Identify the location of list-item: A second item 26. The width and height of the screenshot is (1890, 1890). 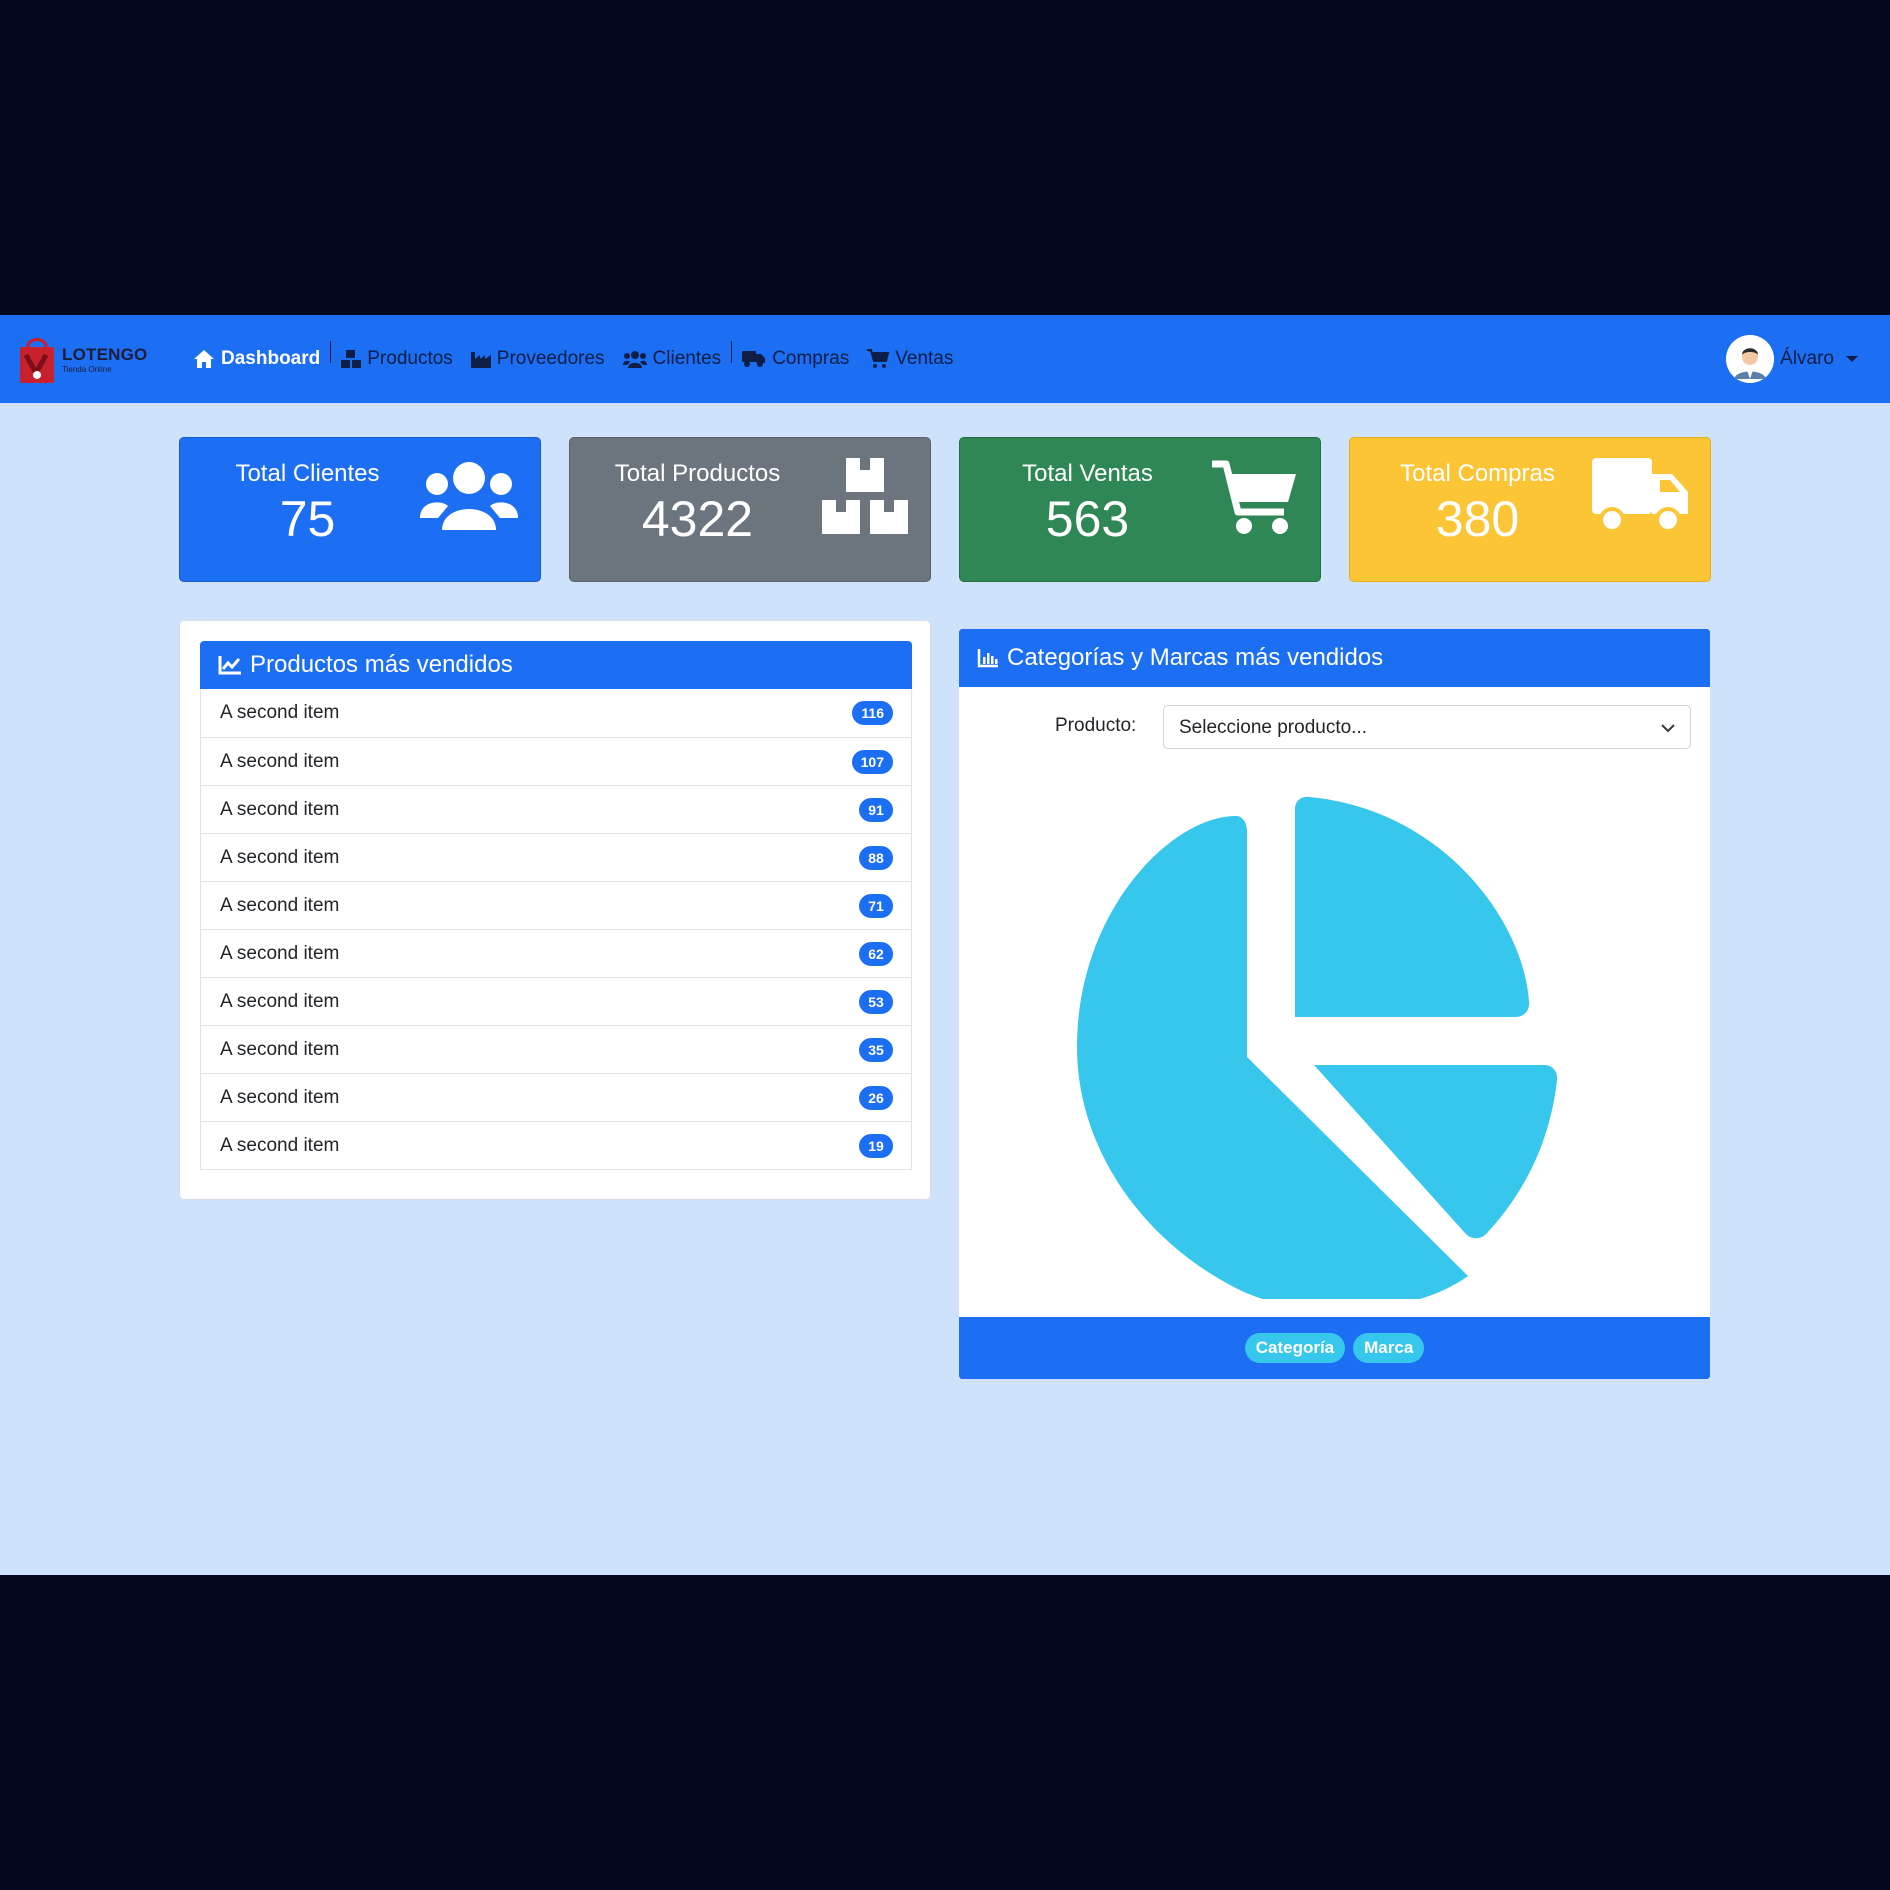
(556, 1097).